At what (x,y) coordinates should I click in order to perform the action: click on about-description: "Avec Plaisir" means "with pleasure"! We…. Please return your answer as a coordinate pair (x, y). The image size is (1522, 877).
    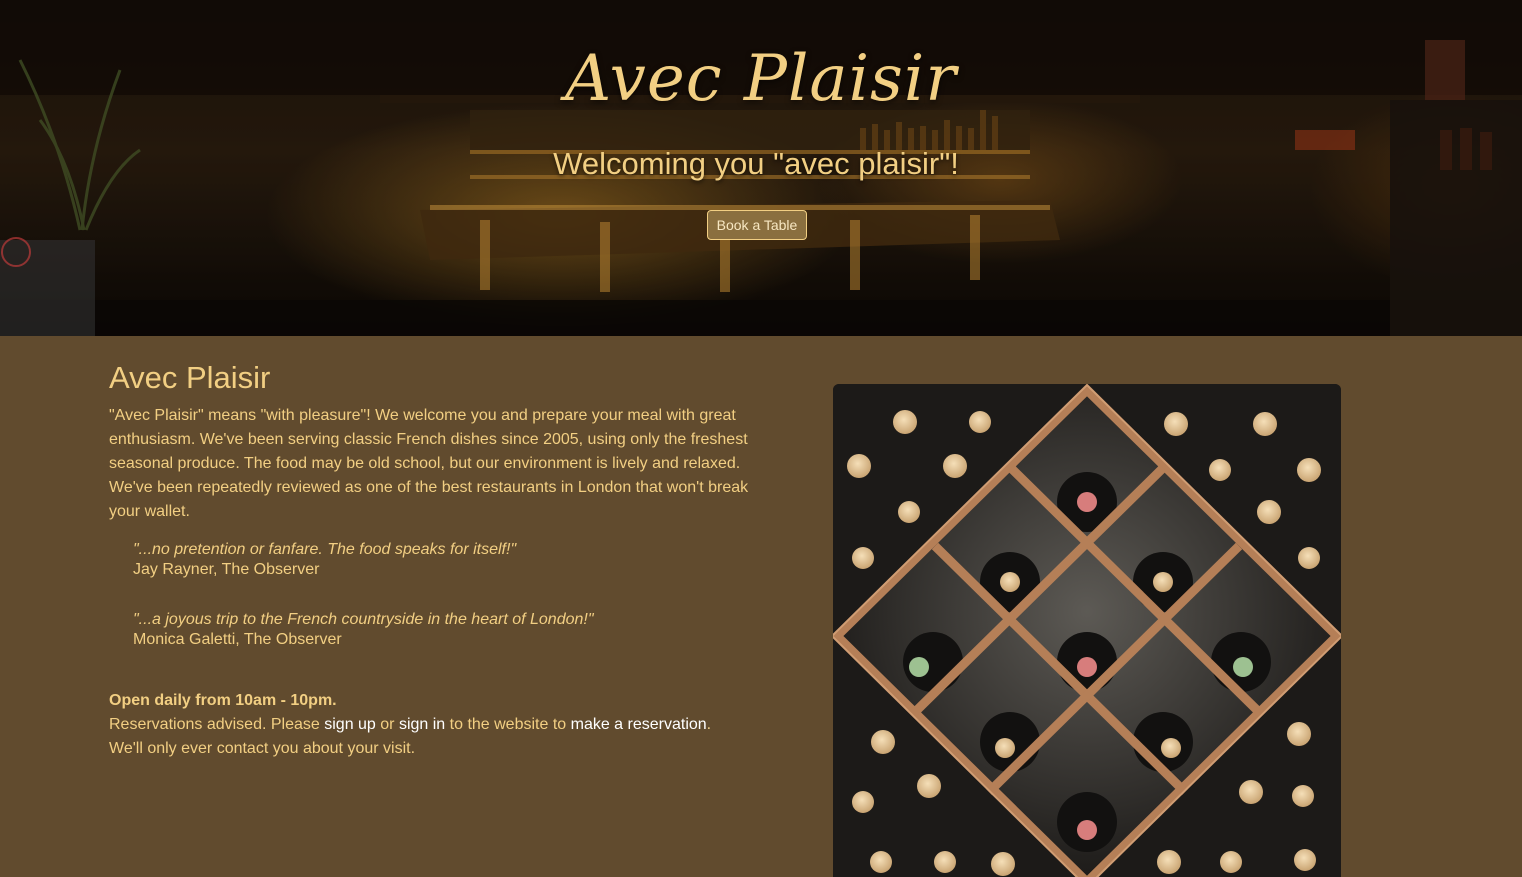
    Looking at the image, I should click on (429, 463).